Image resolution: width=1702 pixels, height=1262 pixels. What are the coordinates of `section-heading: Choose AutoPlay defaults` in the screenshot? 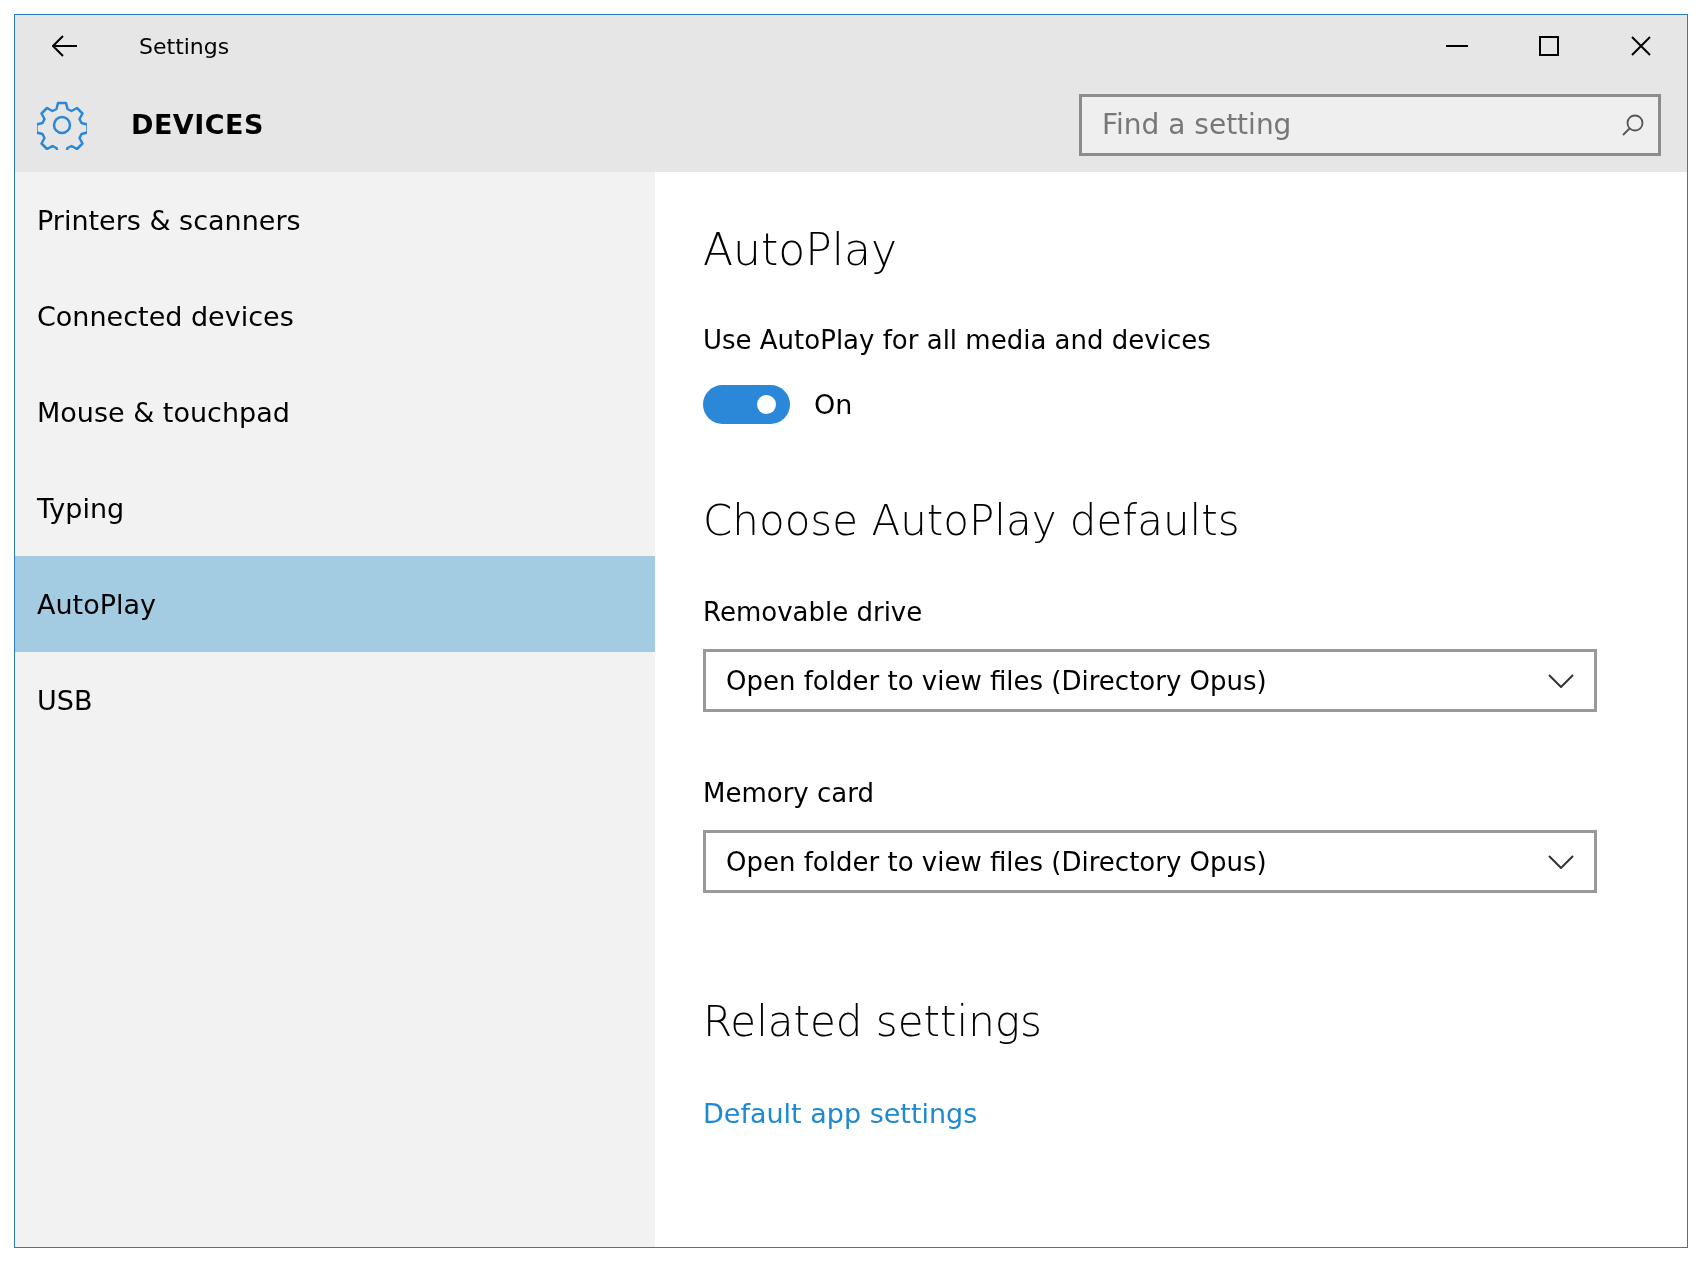 It's located at (972, 520).